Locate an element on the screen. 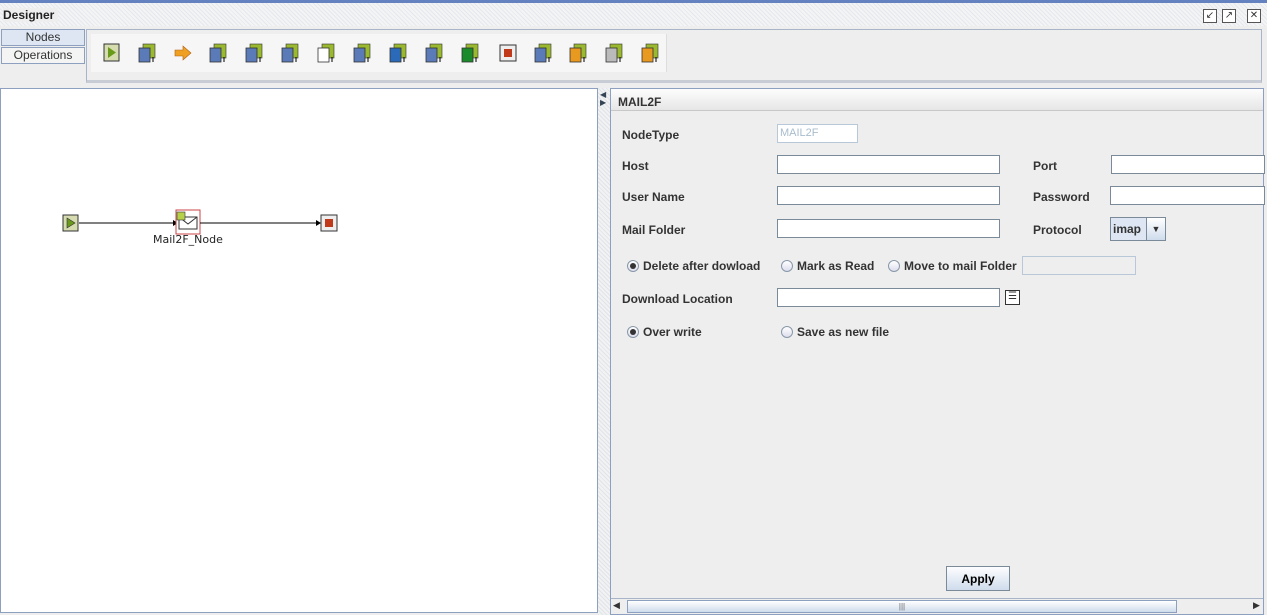  file-database-icon is located at coordinates (254, 53).